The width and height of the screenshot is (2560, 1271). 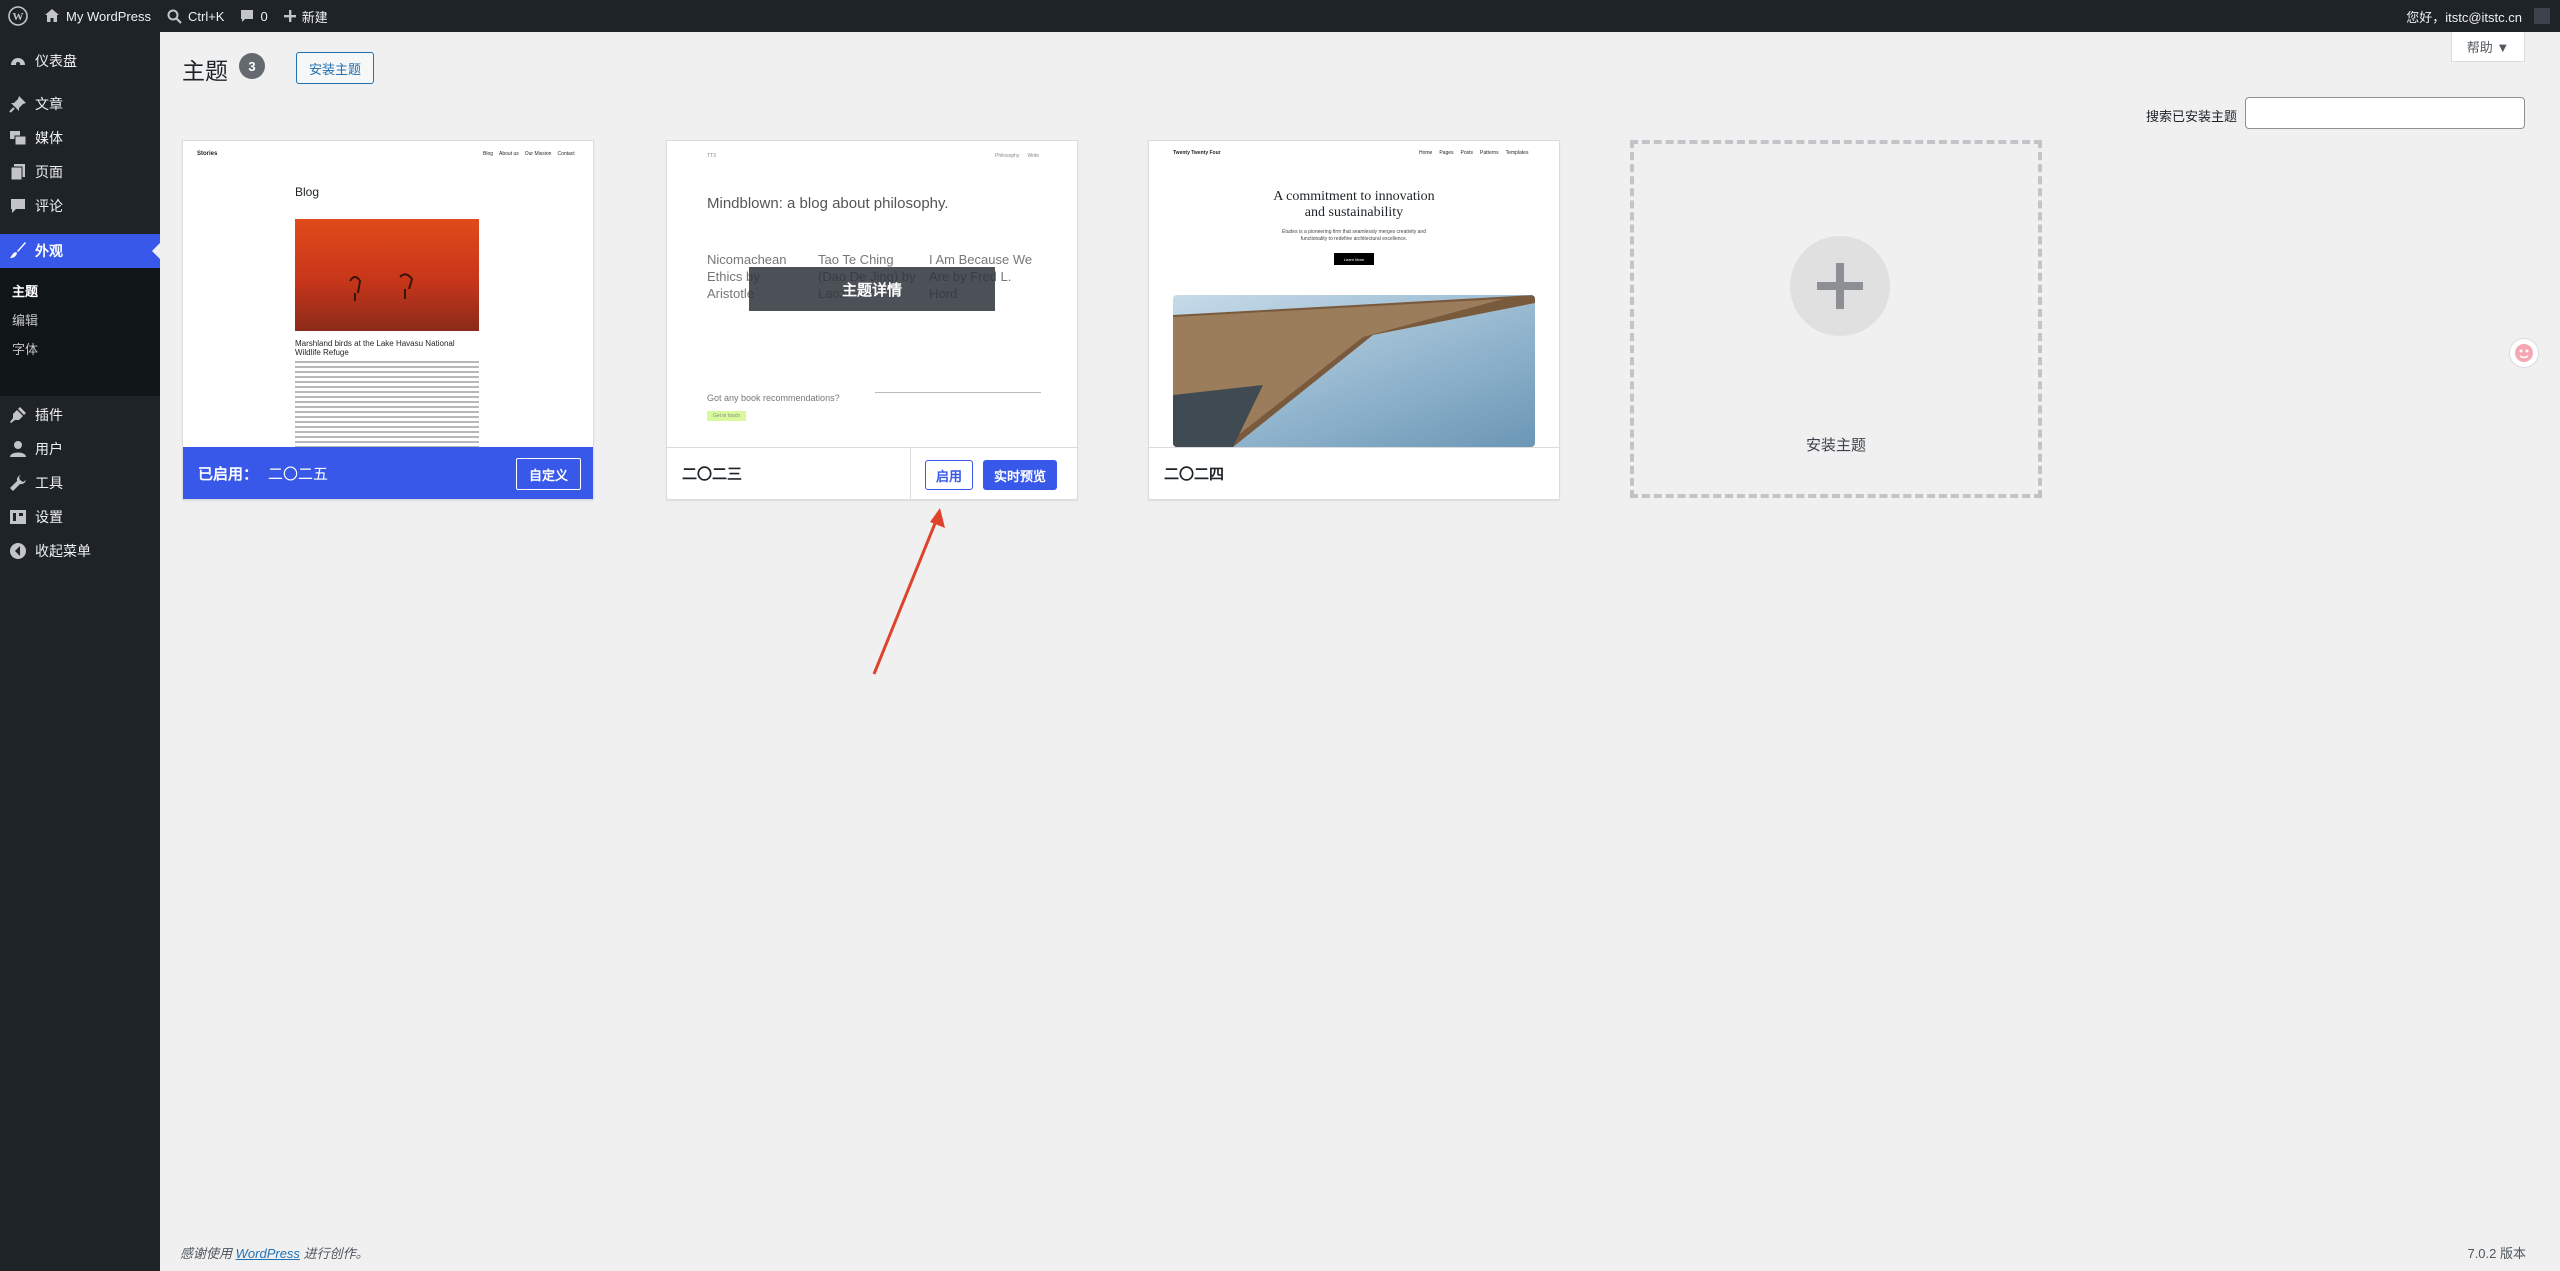 I want to click on svg-text: W, so click(x=18, y=17).